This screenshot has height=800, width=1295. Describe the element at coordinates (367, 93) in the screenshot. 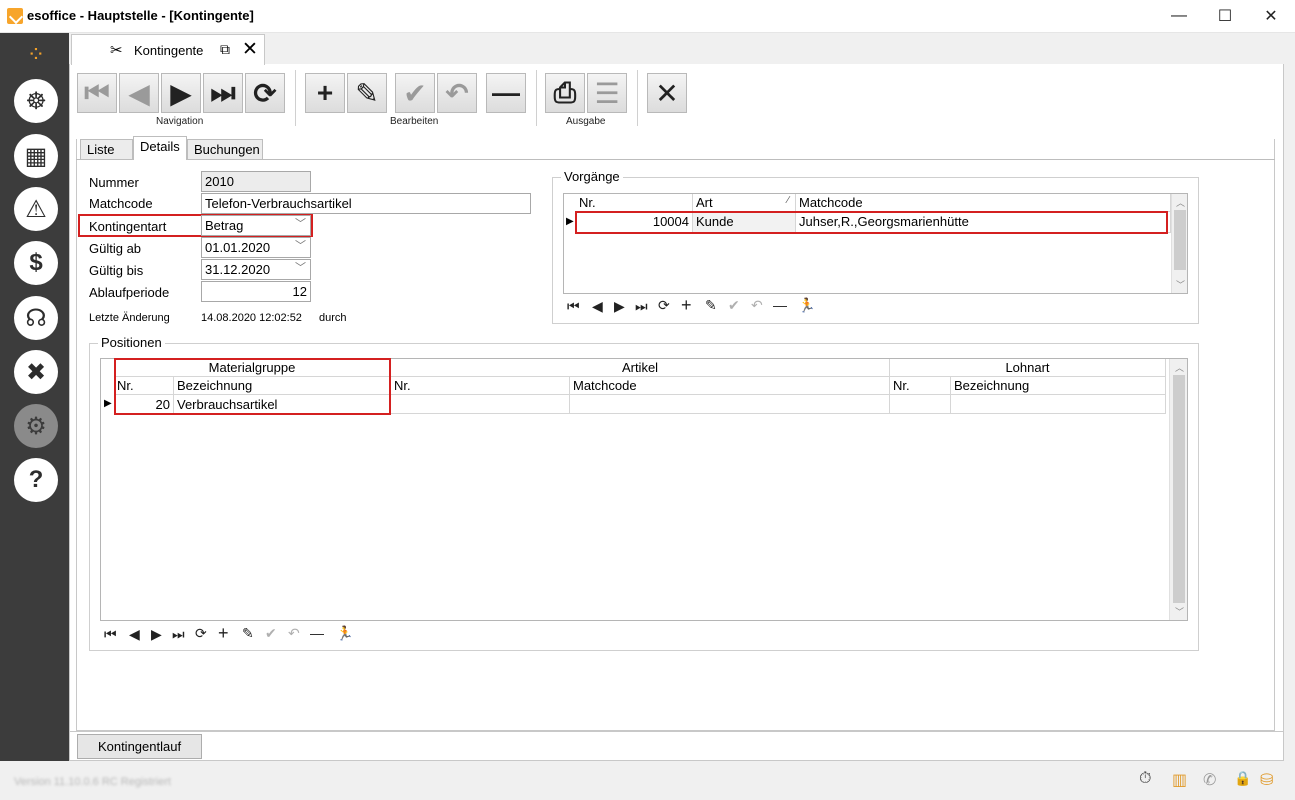

I see `edit-button: ✎` at that location.